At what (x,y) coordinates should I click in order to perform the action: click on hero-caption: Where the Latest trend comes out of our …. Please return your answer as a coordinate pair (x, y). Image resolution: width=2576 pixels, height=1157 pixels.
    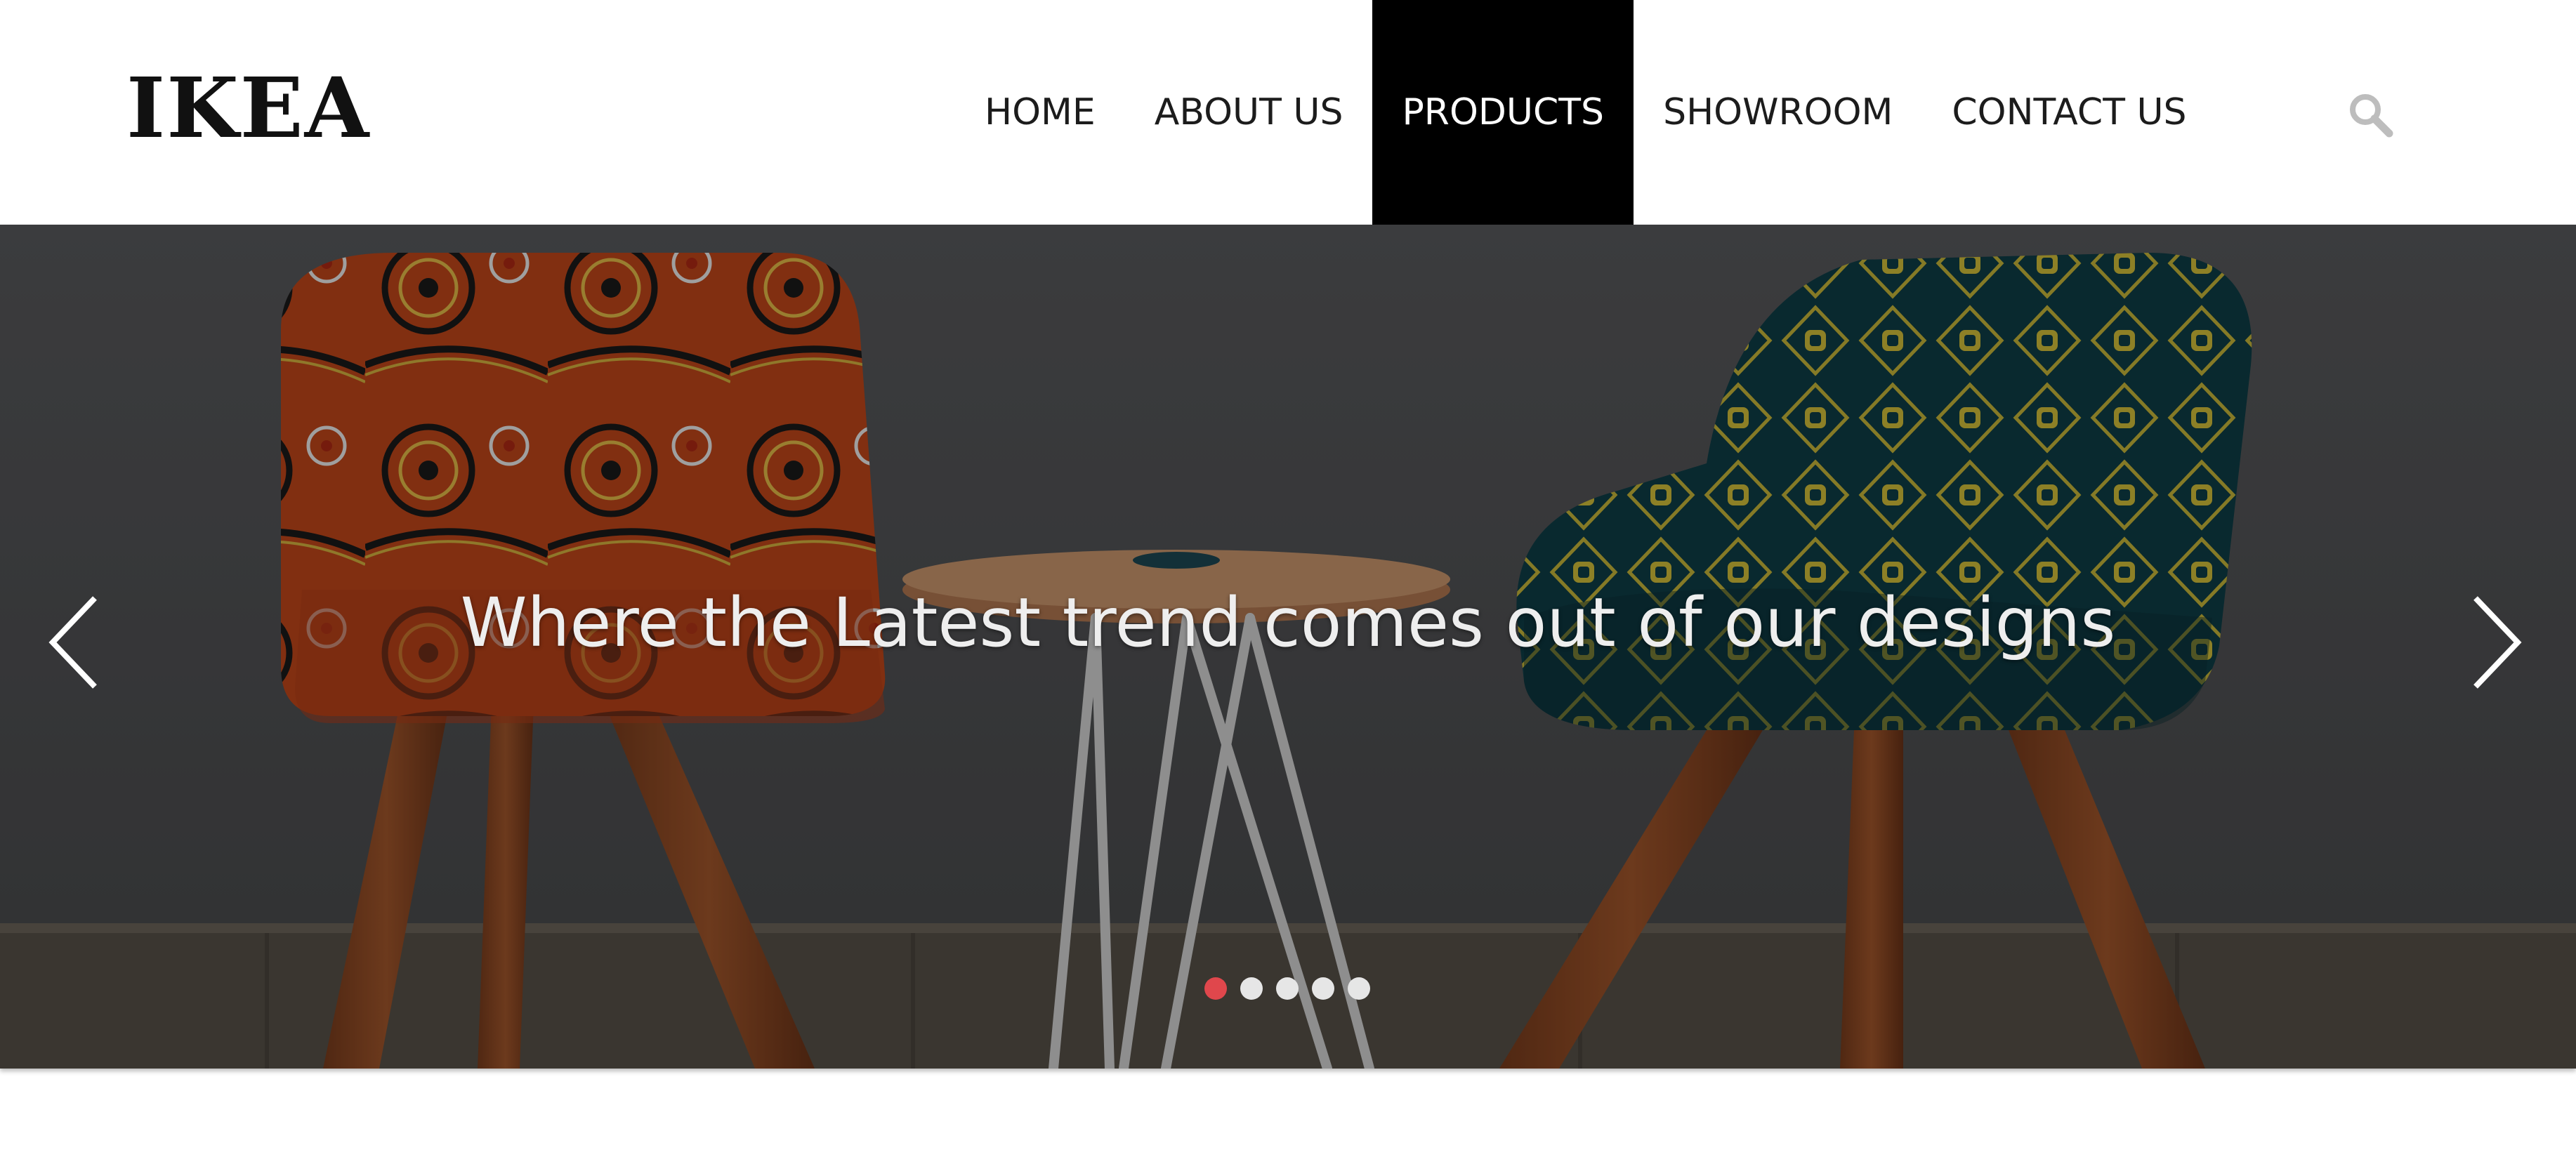
    Looking at the image, I should click on (1288, 622).